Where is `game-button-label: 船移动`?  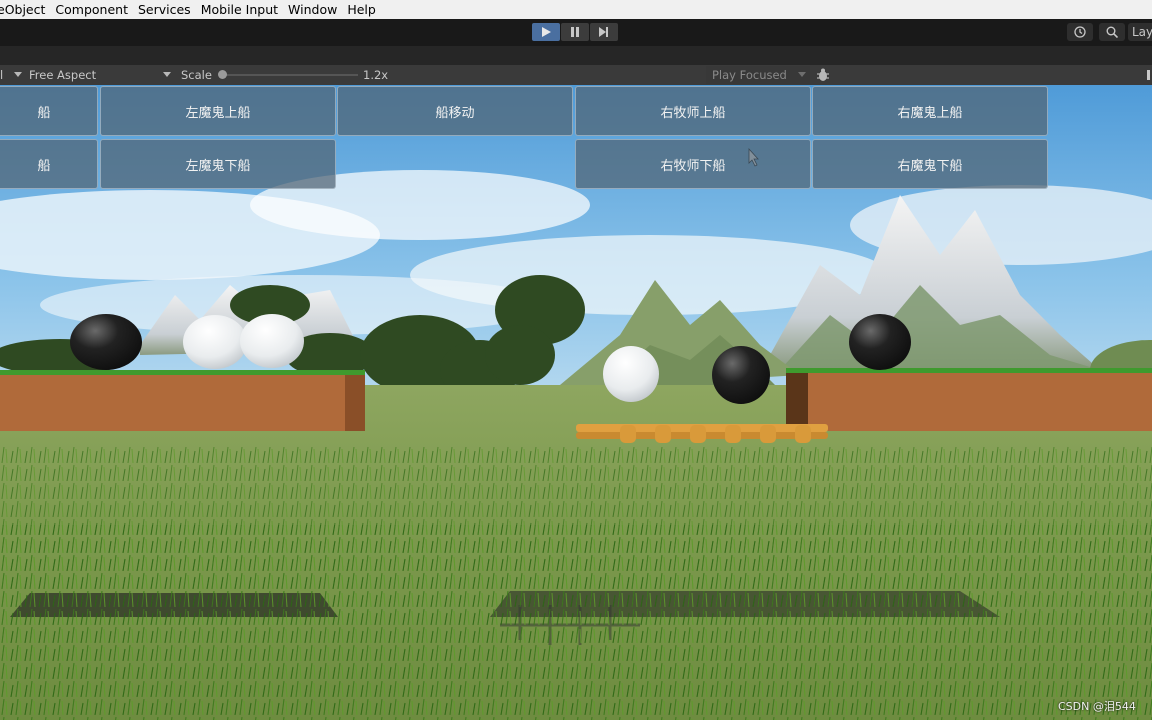
game-button-label: 船移动 is located at coordinates (455, 113).